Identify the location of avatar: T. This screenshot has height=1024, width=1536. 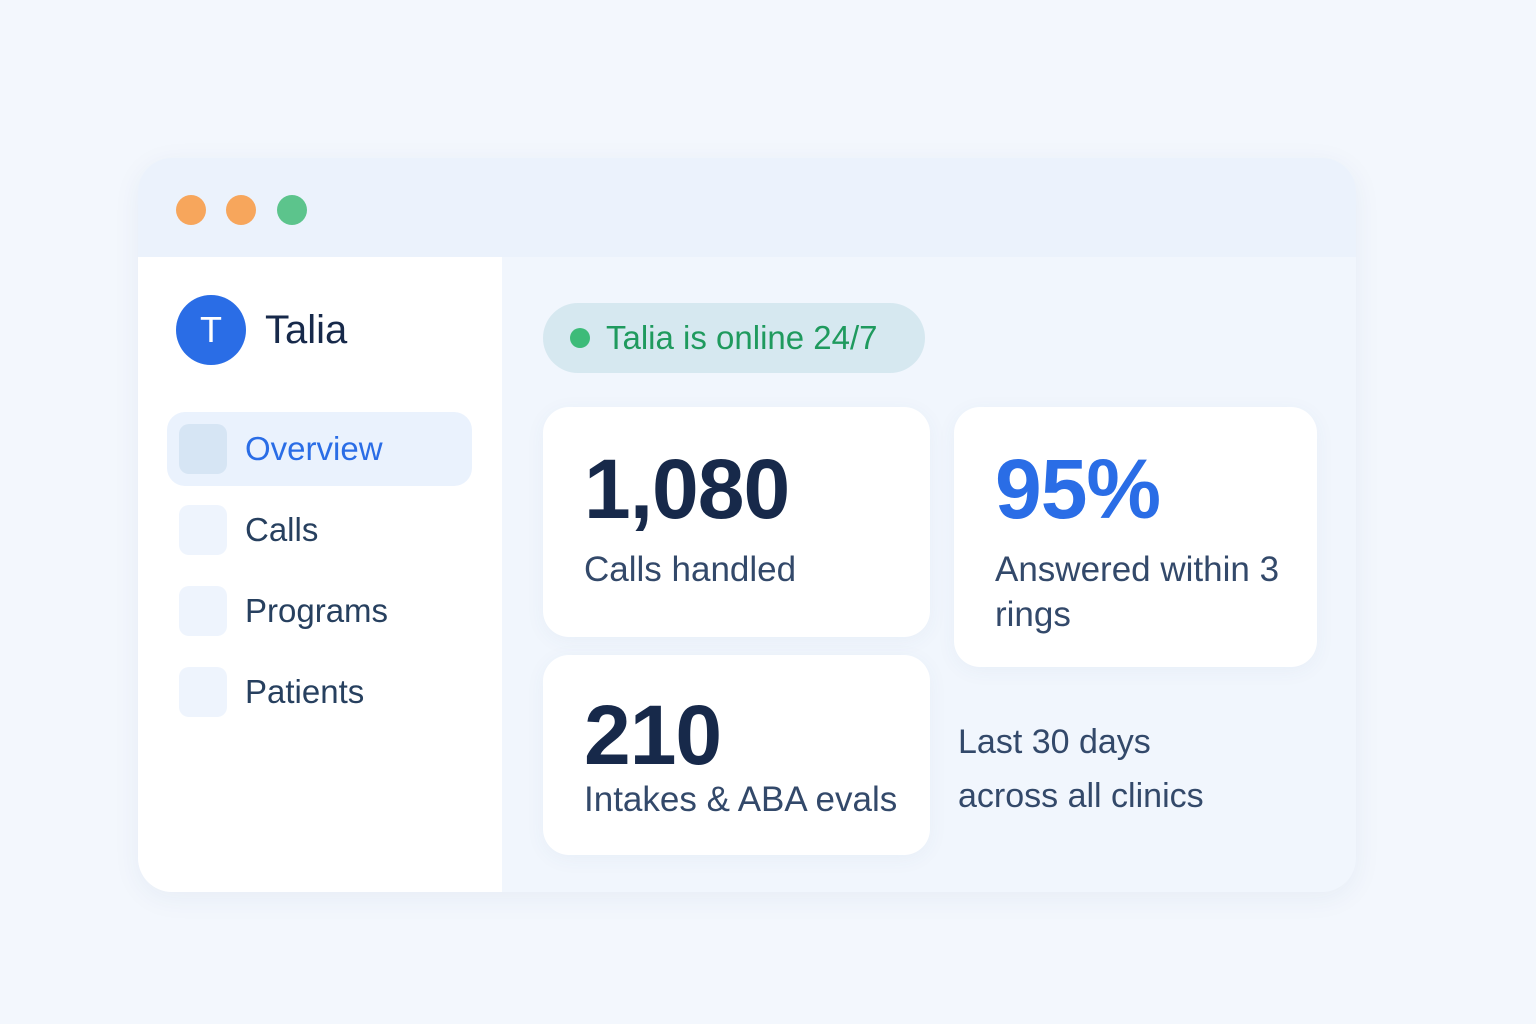
(211, 330).